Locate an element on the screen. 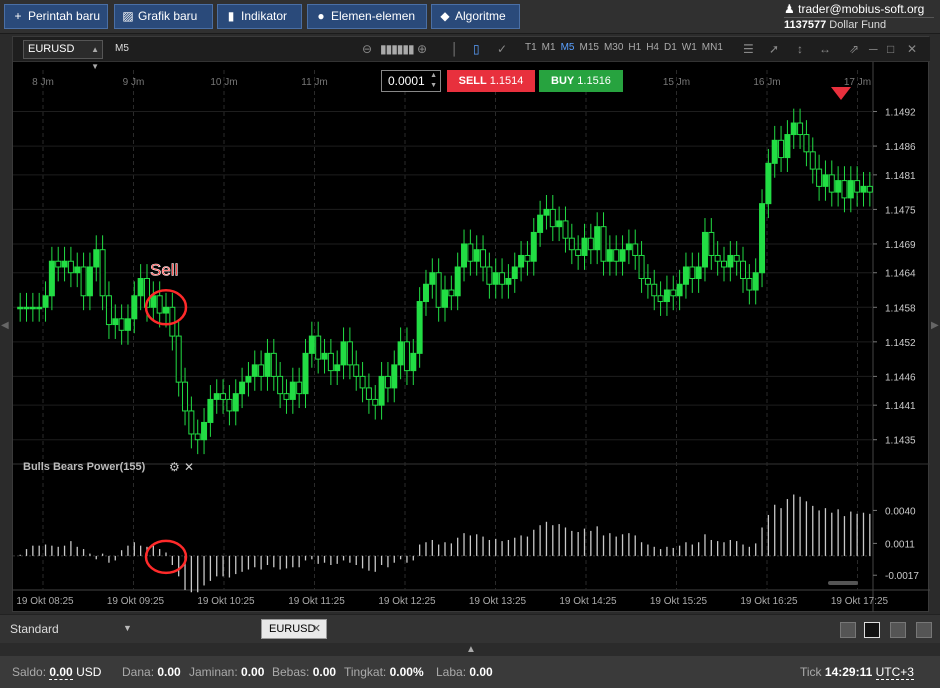 Image resolution: width=940 pixels, height=688 pixels. price-tick-label: 1.1481 is located at coordinates (900, 176).